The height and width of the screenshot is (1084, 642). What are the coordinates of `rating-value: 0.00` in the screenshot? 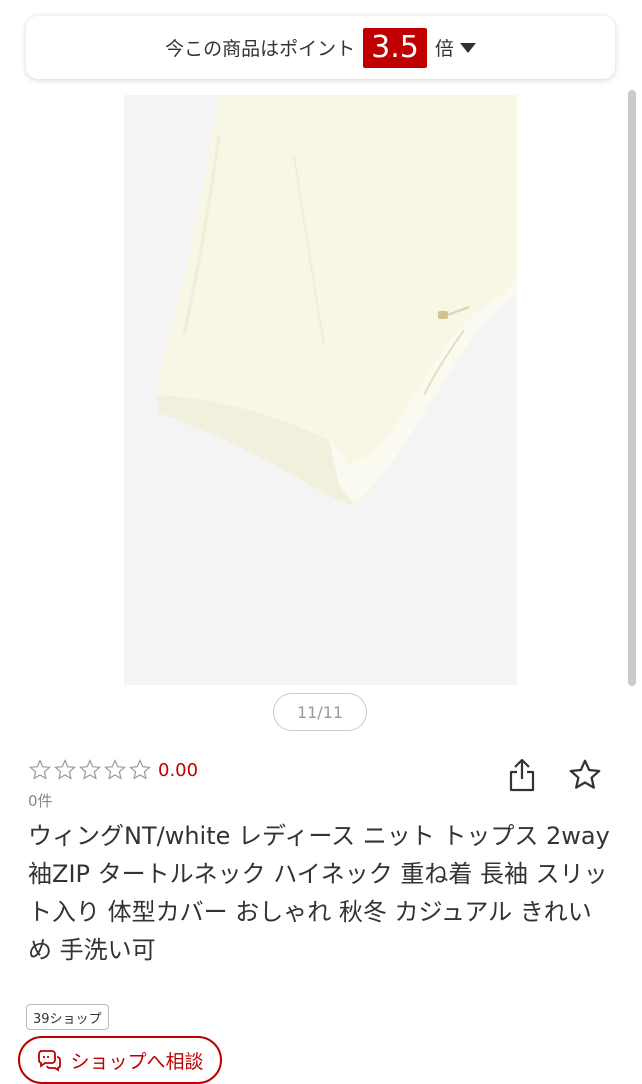 It's located at (178, 770).